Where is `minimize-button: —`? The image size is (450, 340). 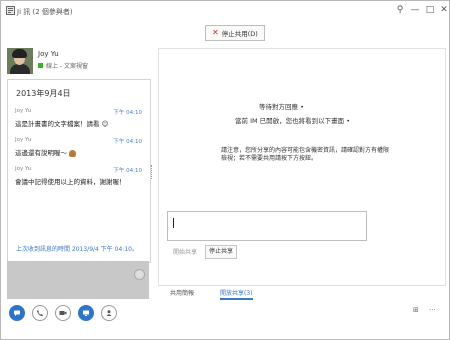 minimize-button: — is located at coordinates (415, 10).